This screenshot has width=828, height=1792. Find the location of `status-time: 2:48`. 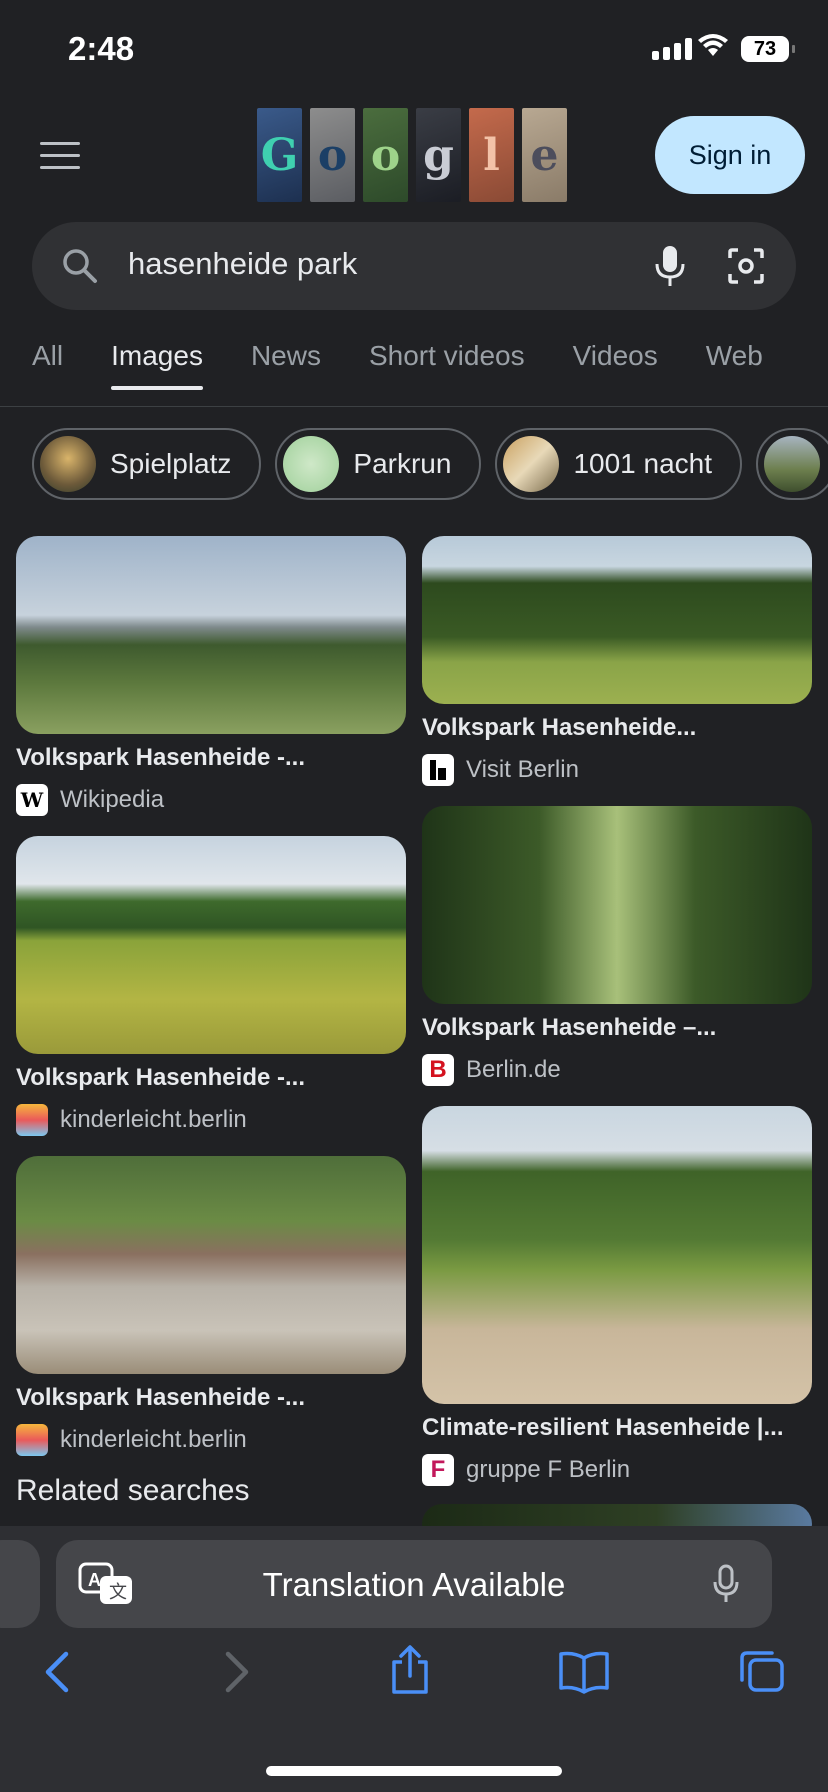

status-time: 2:48 is located at coordinates (101, 48).